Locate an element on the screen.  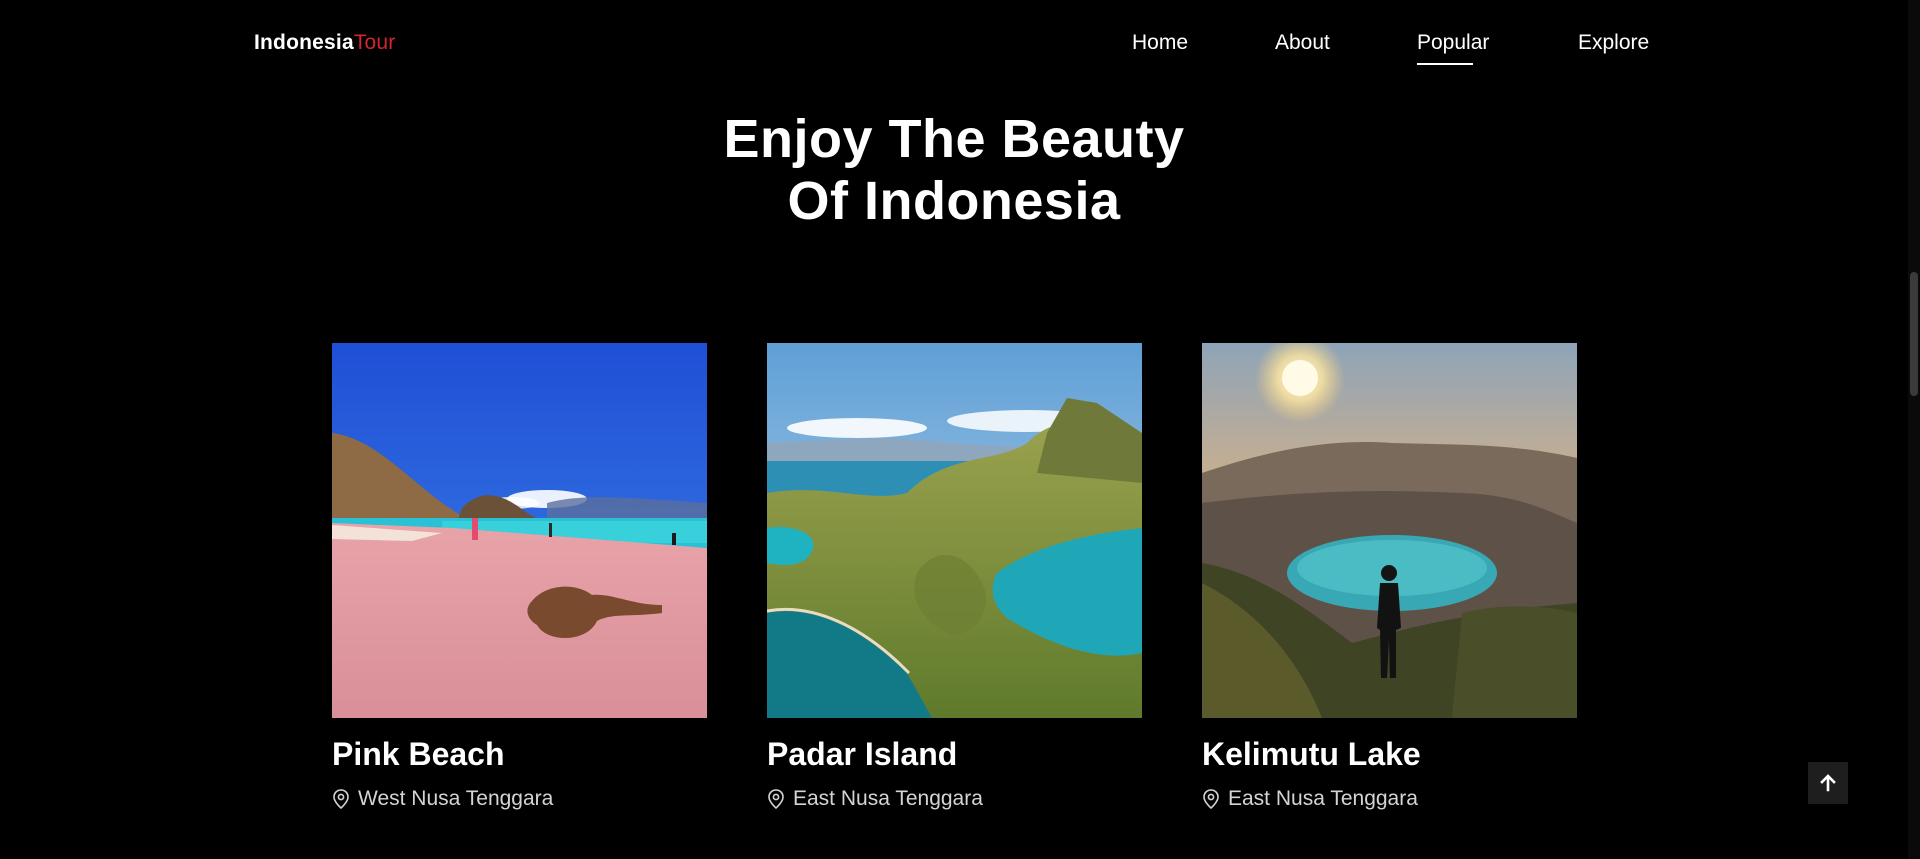
card-title: Kelimutu Lake is located at coordinates (1311, 754).